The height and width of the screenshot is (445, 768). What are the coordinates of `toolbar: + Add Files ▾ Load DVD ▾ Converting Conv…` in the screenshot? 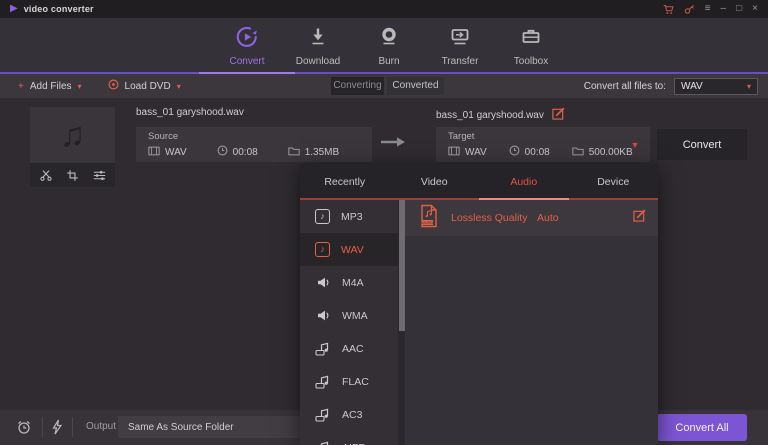 It's located at (384, 86).